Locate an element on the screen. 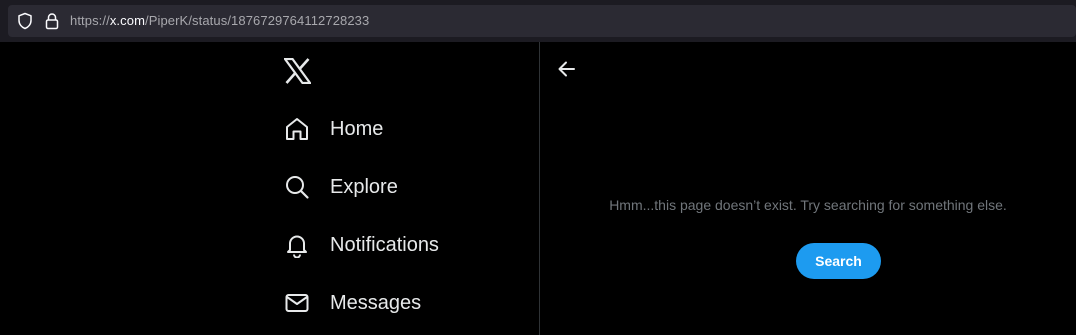 This screenshot has width=1076, height=335. x-logo-icon is located at coordinates (297, 71).